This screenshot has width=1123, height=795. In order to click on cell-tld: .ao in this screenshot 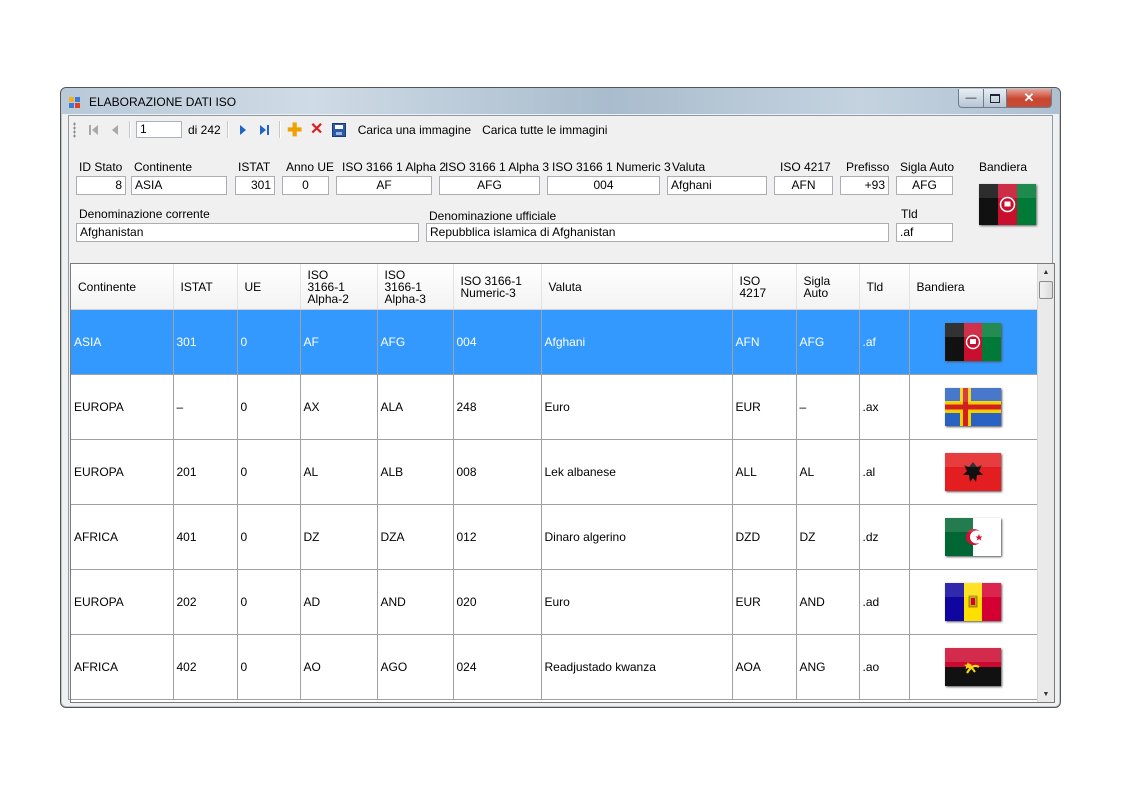, I will do `click(884, 667)`.